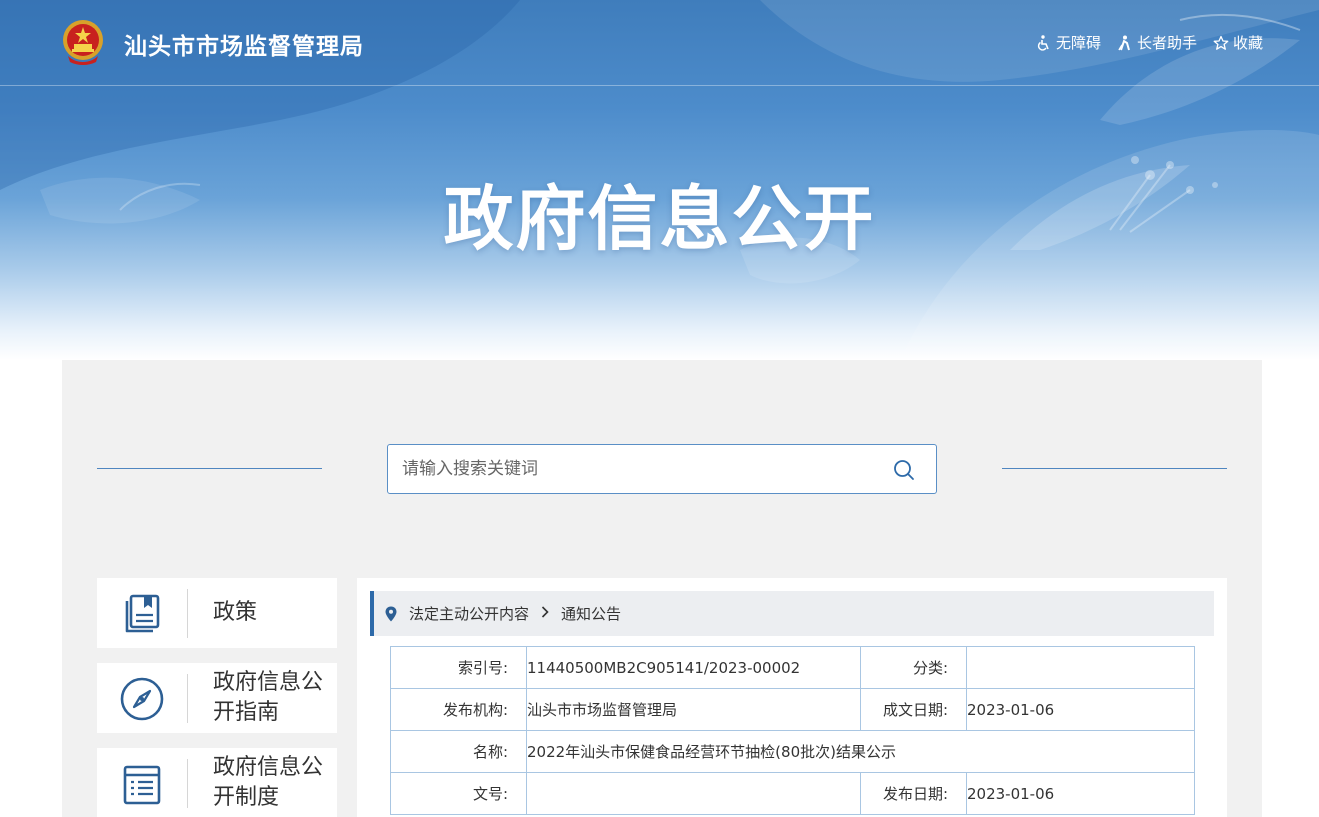  I want to click on accessibility-button: 无障碍, so click(1068, 42).